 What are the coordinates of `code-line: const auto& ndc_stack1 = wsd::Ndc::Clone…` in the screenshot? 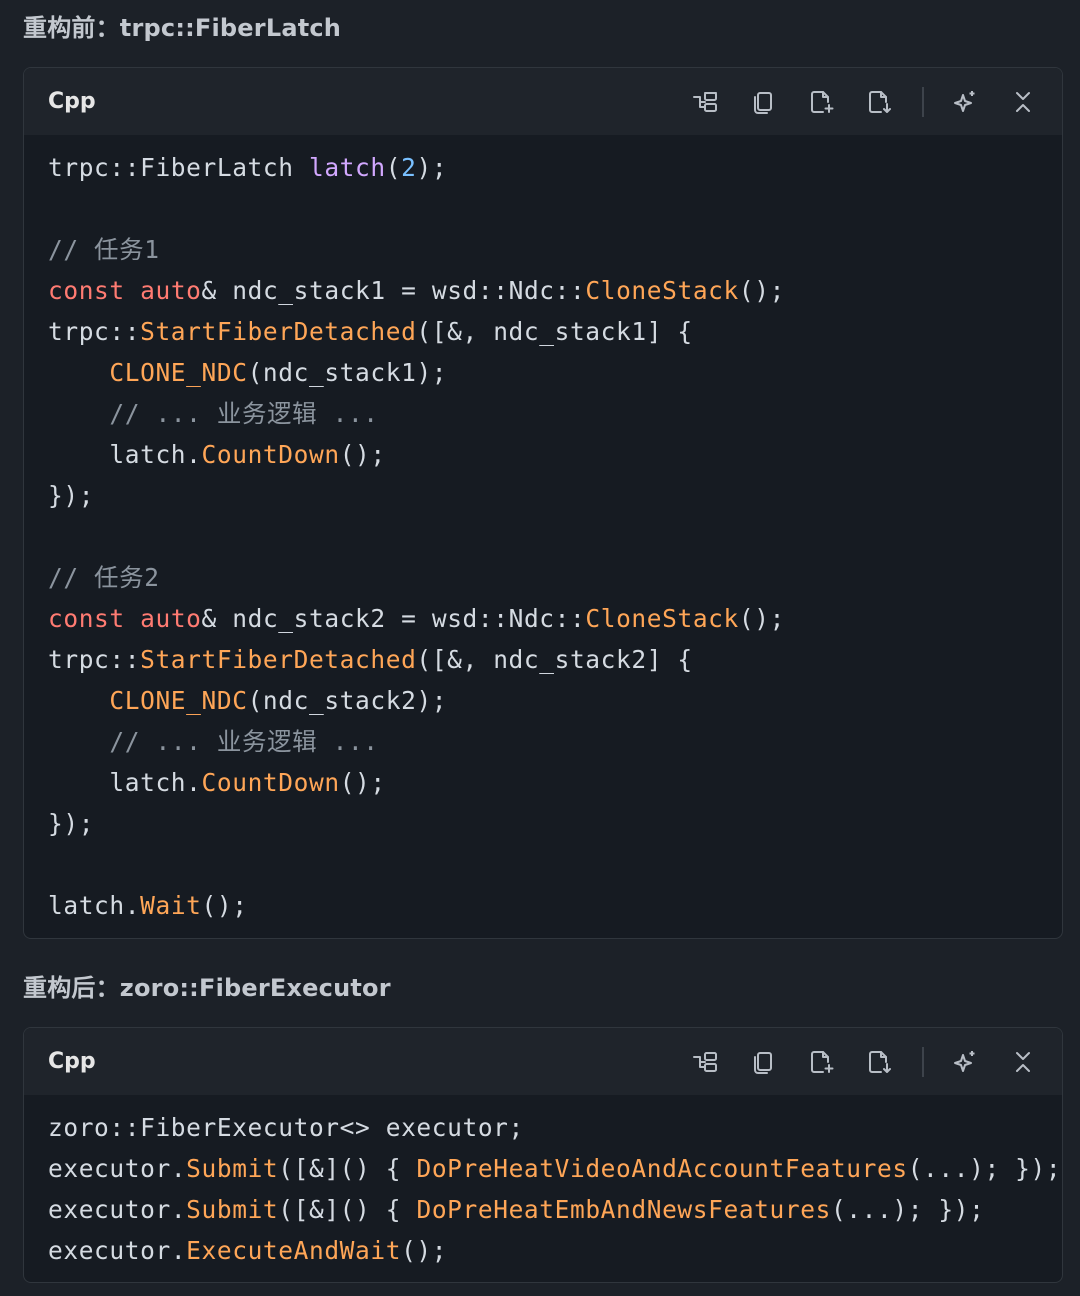 It's located at (416, 290).